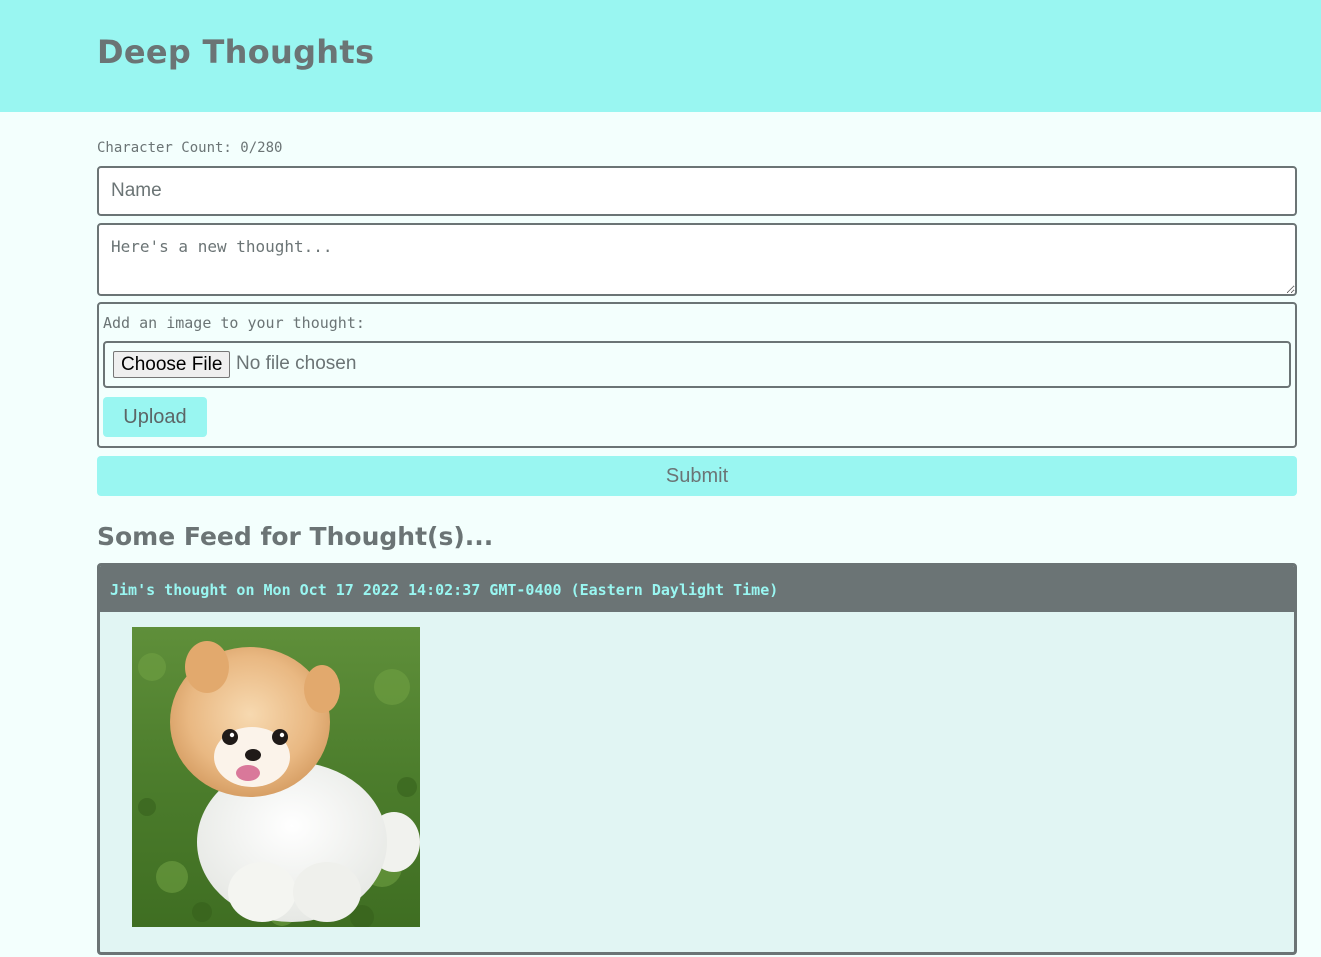 This screenshot has width=1321, height=957. Describe the element at coordinates (190, 148) in the screenshot. I see `character-count: Character Count: 0/280` at that location.